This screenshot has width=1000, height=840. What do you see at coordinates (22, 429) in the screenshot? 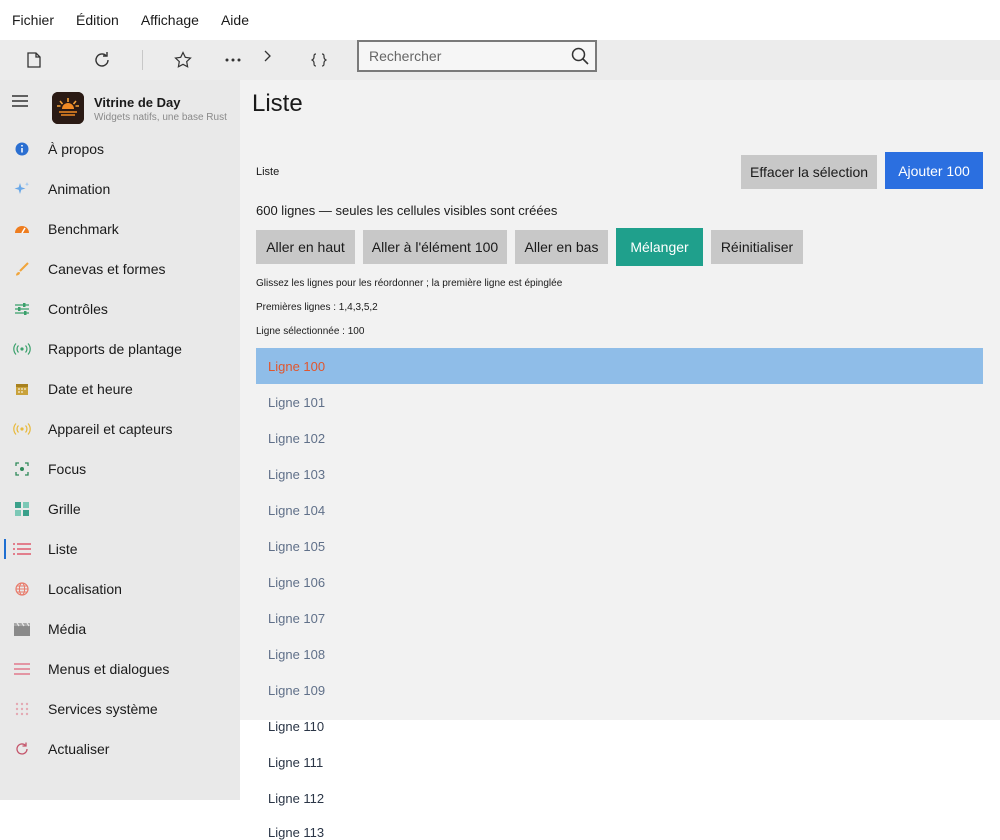
I see `sensor-icon` at bounding box center [22, 429].